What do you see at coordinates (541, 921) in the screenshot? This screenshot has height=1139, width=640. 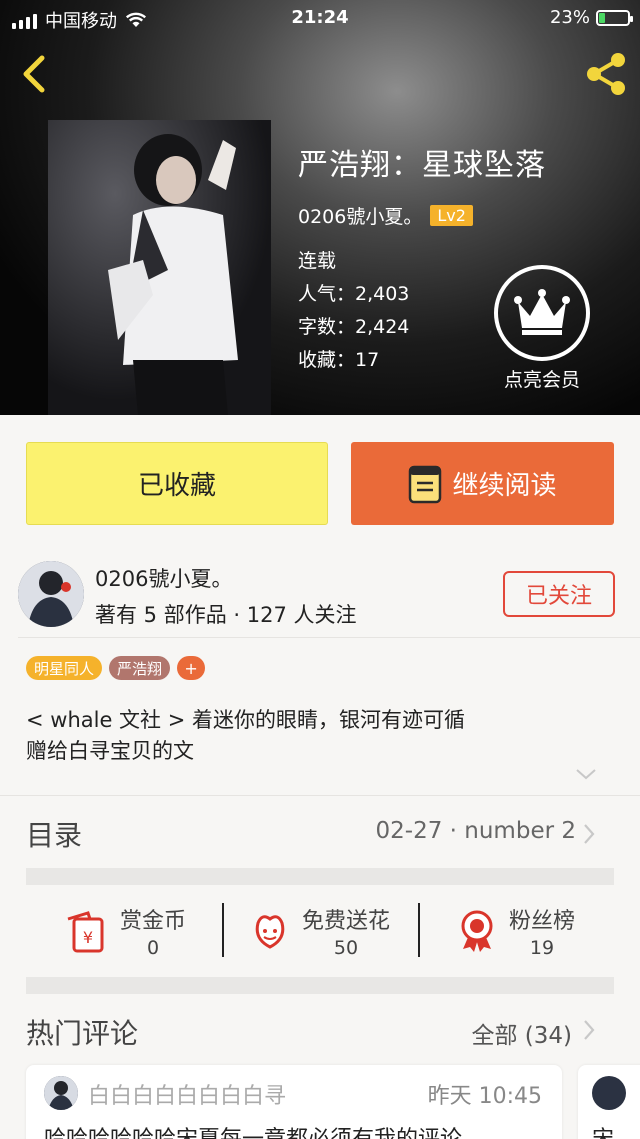 I see `fan-ranking-title: 粉丝榜` at bounding box center [541, 921].